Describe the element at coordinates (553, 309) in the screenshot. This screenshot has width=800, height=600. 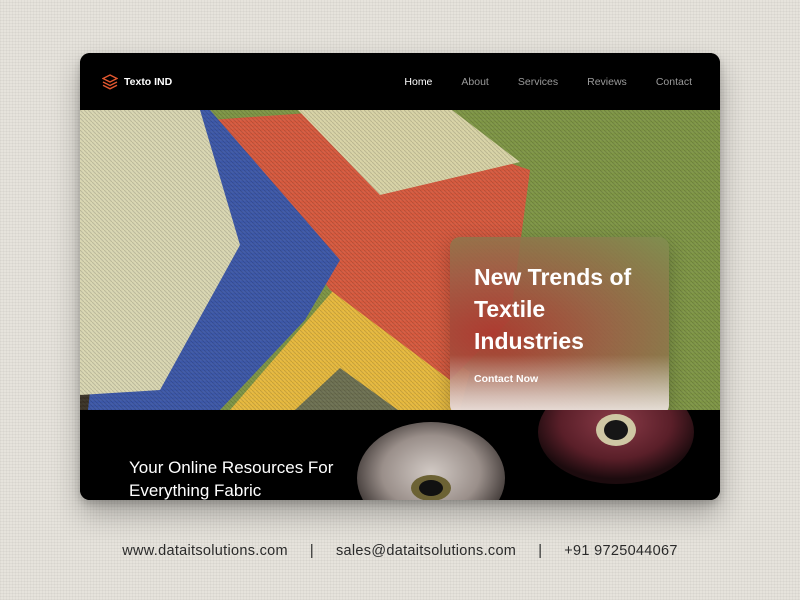
I see `hero-title: New Trends of Textile Industries` at that location.